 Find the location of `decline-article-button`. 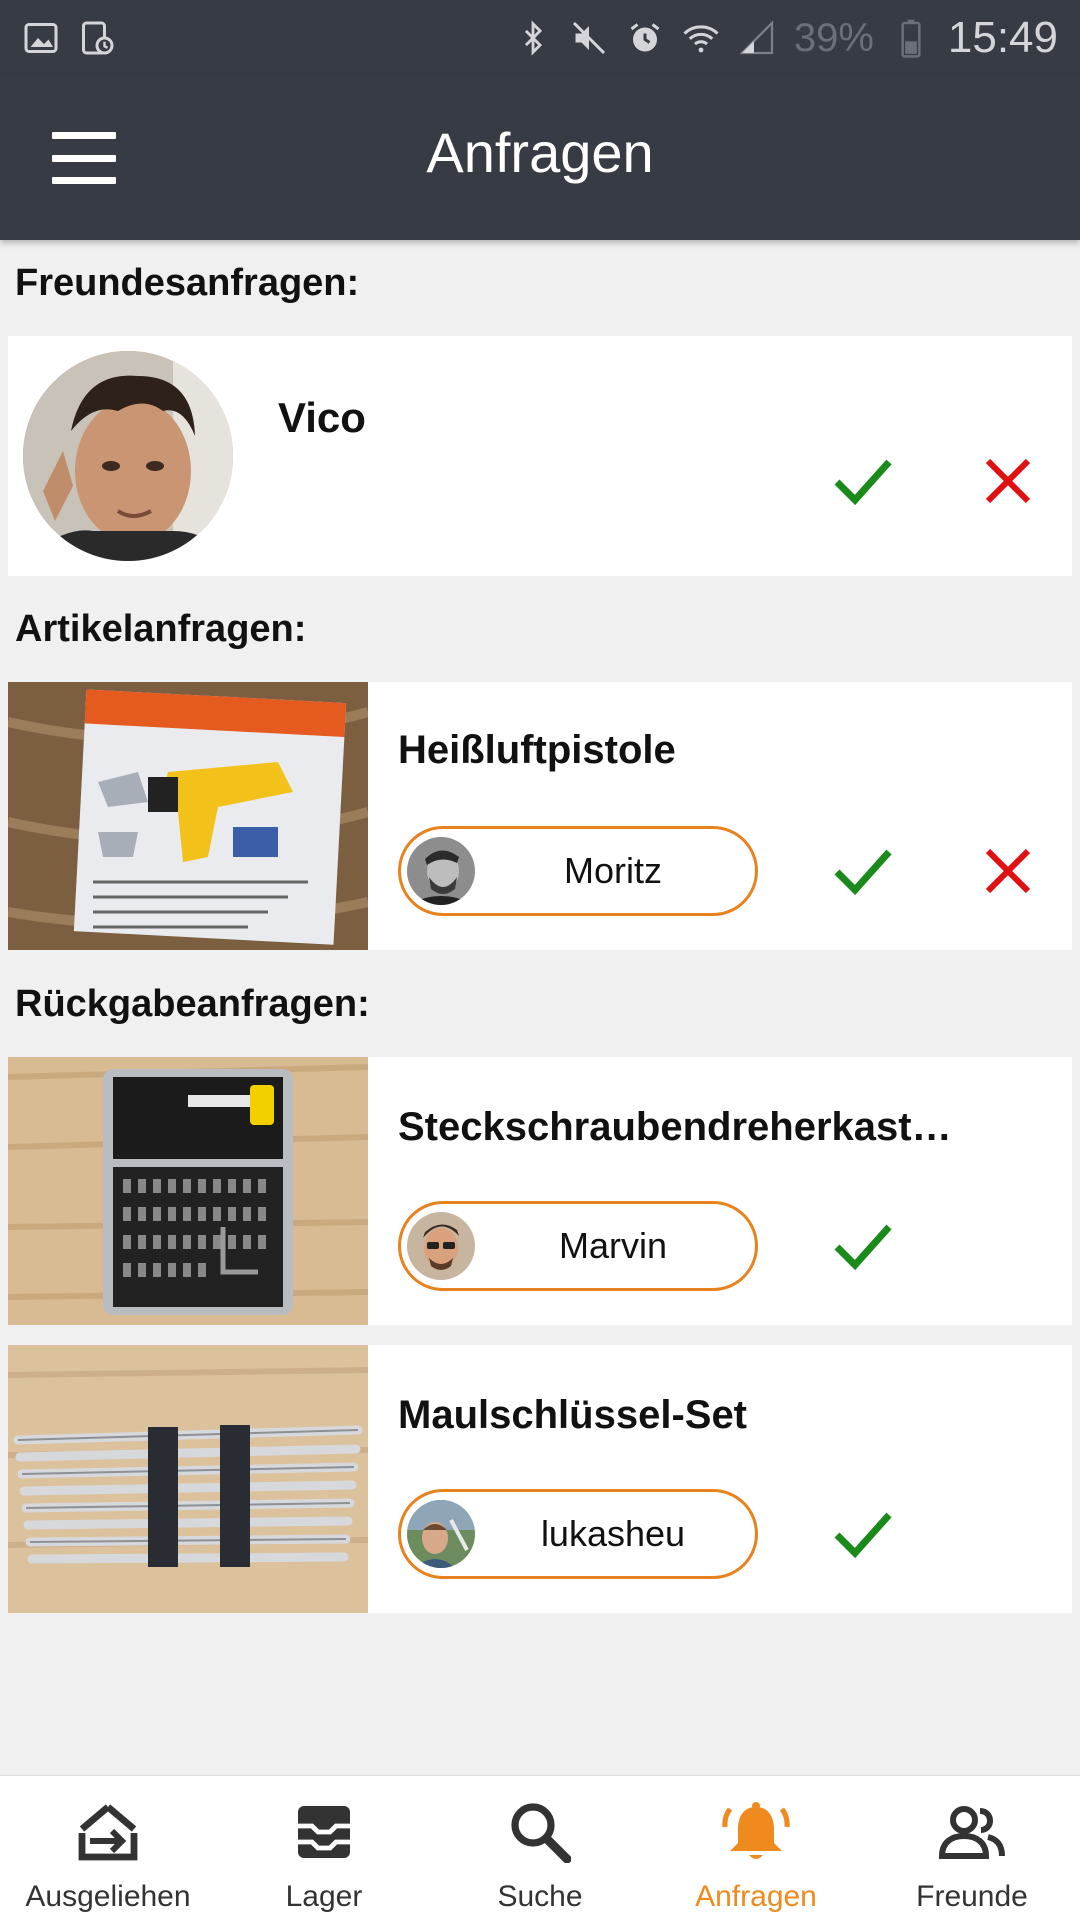

decline-article-button is located at coordinates (1008, 871).